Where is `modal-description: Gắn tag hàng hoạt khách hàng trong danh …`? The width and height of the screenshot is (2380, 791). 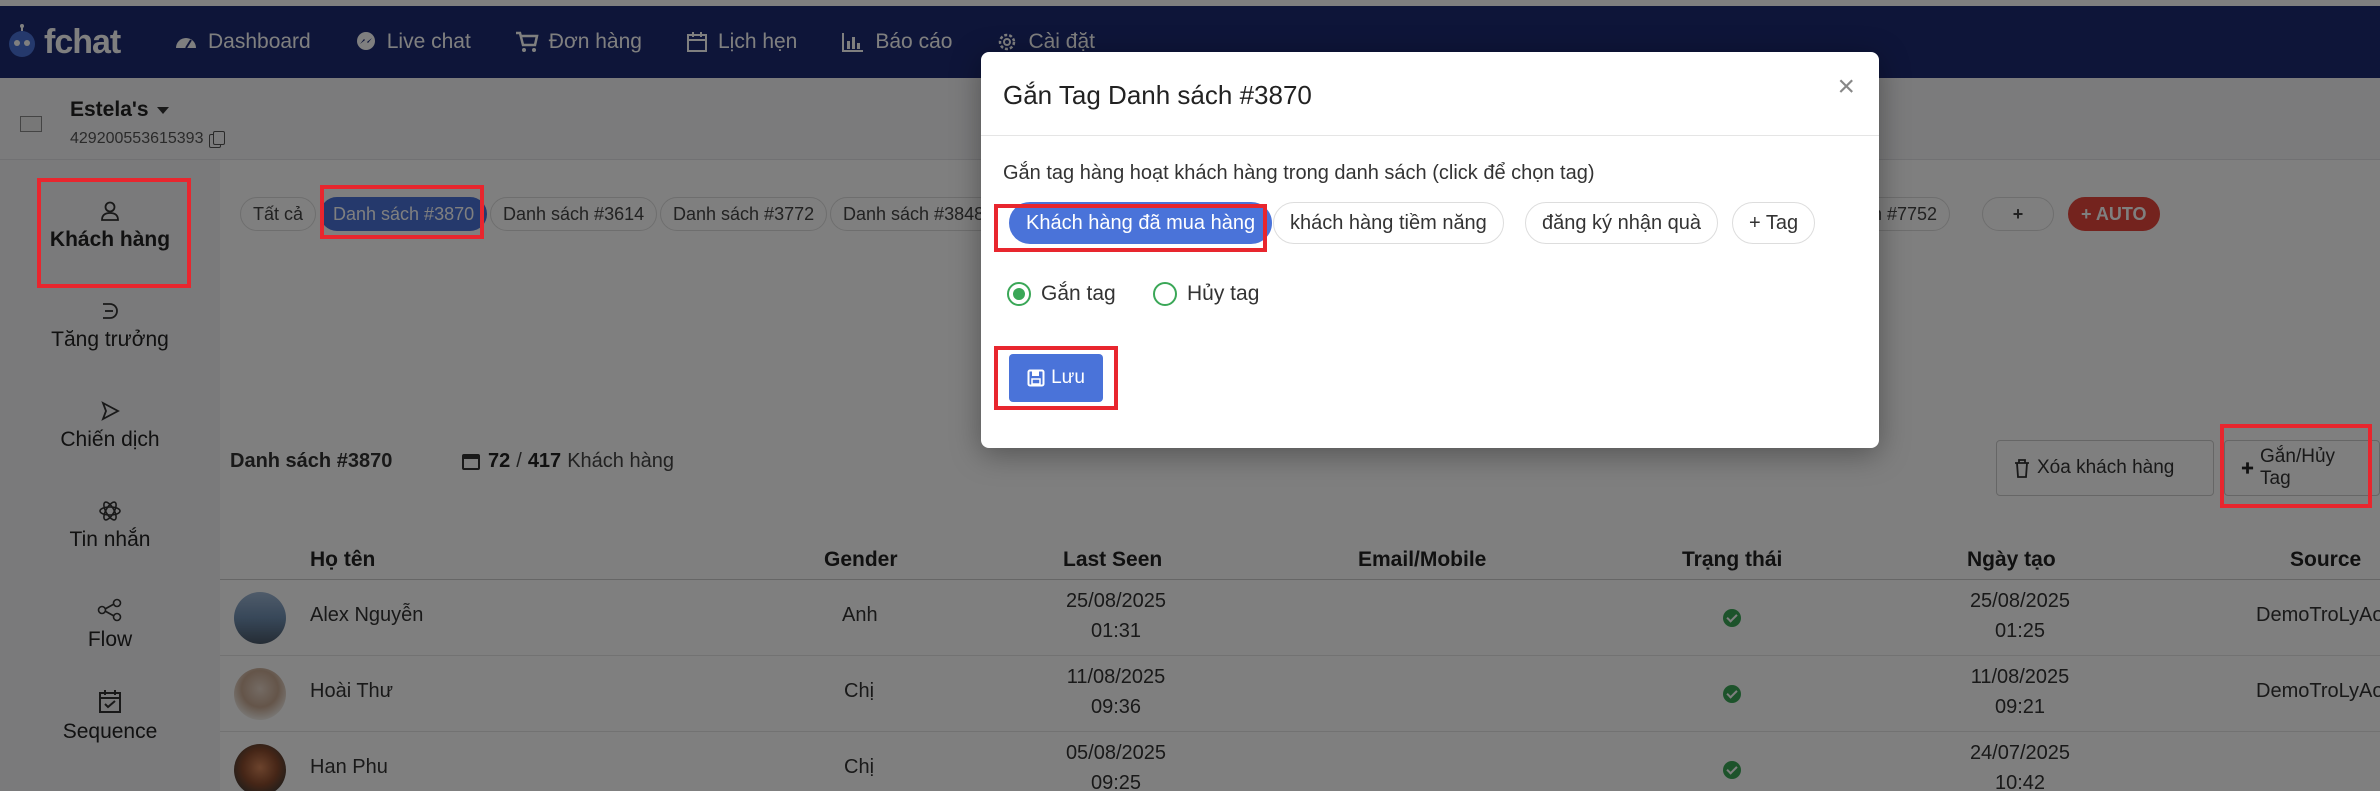
modal-description: Gắn tag hàng hoạt khách hàng trong danh … is located at coordinates (1299, 173).